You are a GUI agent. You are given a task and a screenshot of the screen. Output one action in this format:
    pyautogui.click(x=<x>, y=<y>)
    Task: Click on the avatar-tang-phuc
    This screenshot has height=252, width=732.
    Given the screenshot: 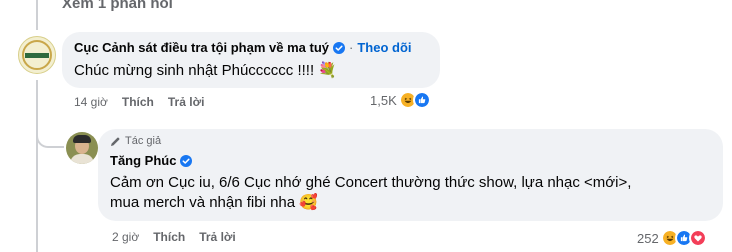 What is the action you would take?
    pyautogui.click(x=82, y=148)
    